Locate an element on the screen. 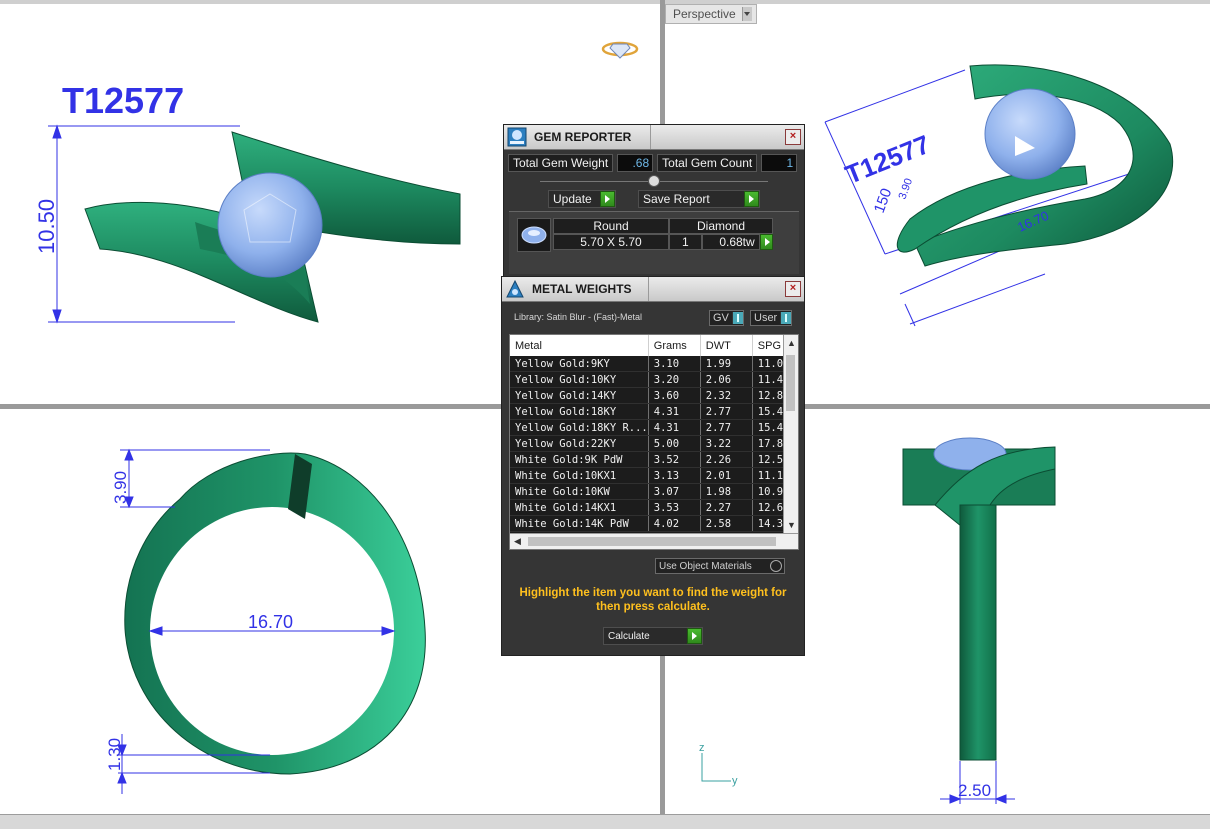  metal-name-cell: White Gold:9K PdW is located at coordinates (579, 459).